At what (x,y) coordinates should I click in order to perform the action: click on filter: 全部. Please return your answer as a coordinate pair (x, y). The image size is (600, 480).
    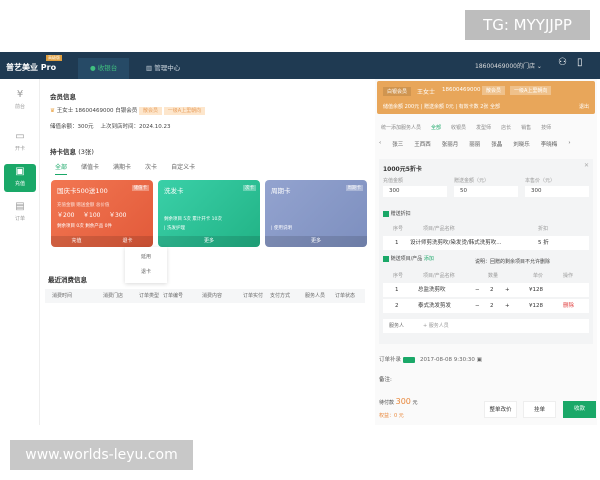
    Looking at the image, I should click on (436, 127).